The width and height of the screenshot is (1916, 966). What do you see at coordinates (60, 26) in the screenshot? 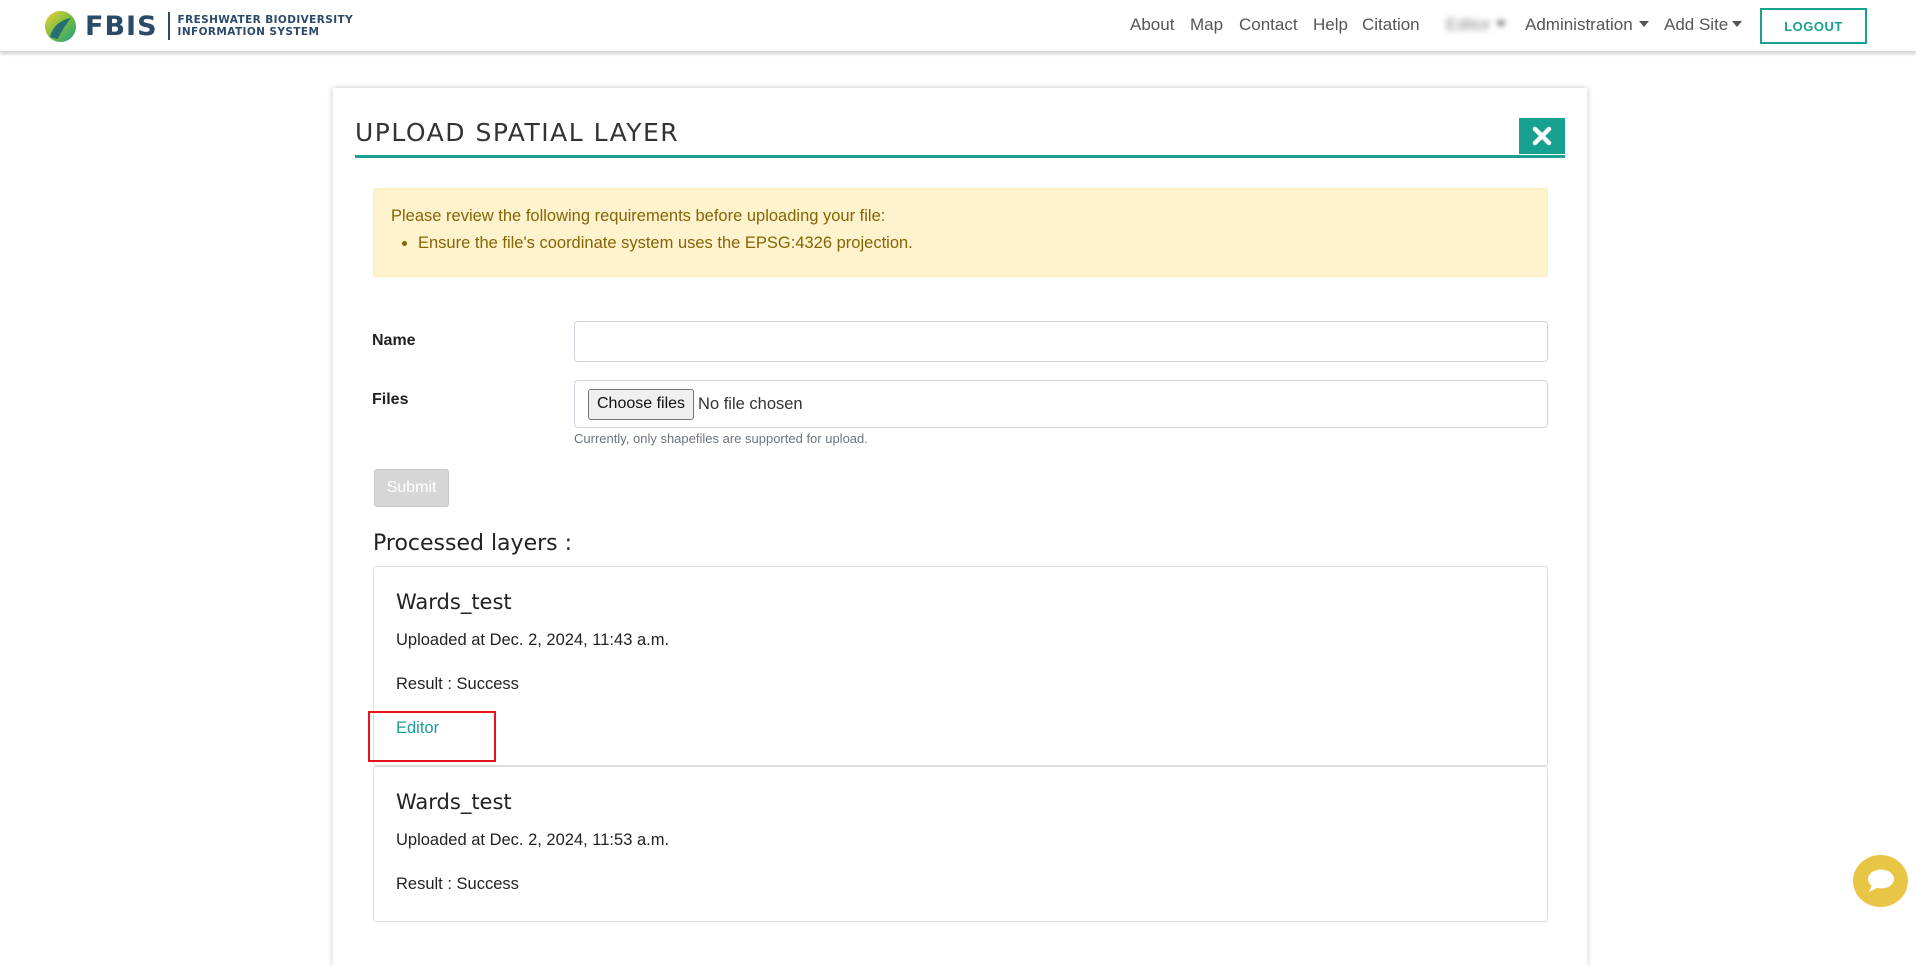
I see `fbis-logo-icon` at bounding box center [60, 26].